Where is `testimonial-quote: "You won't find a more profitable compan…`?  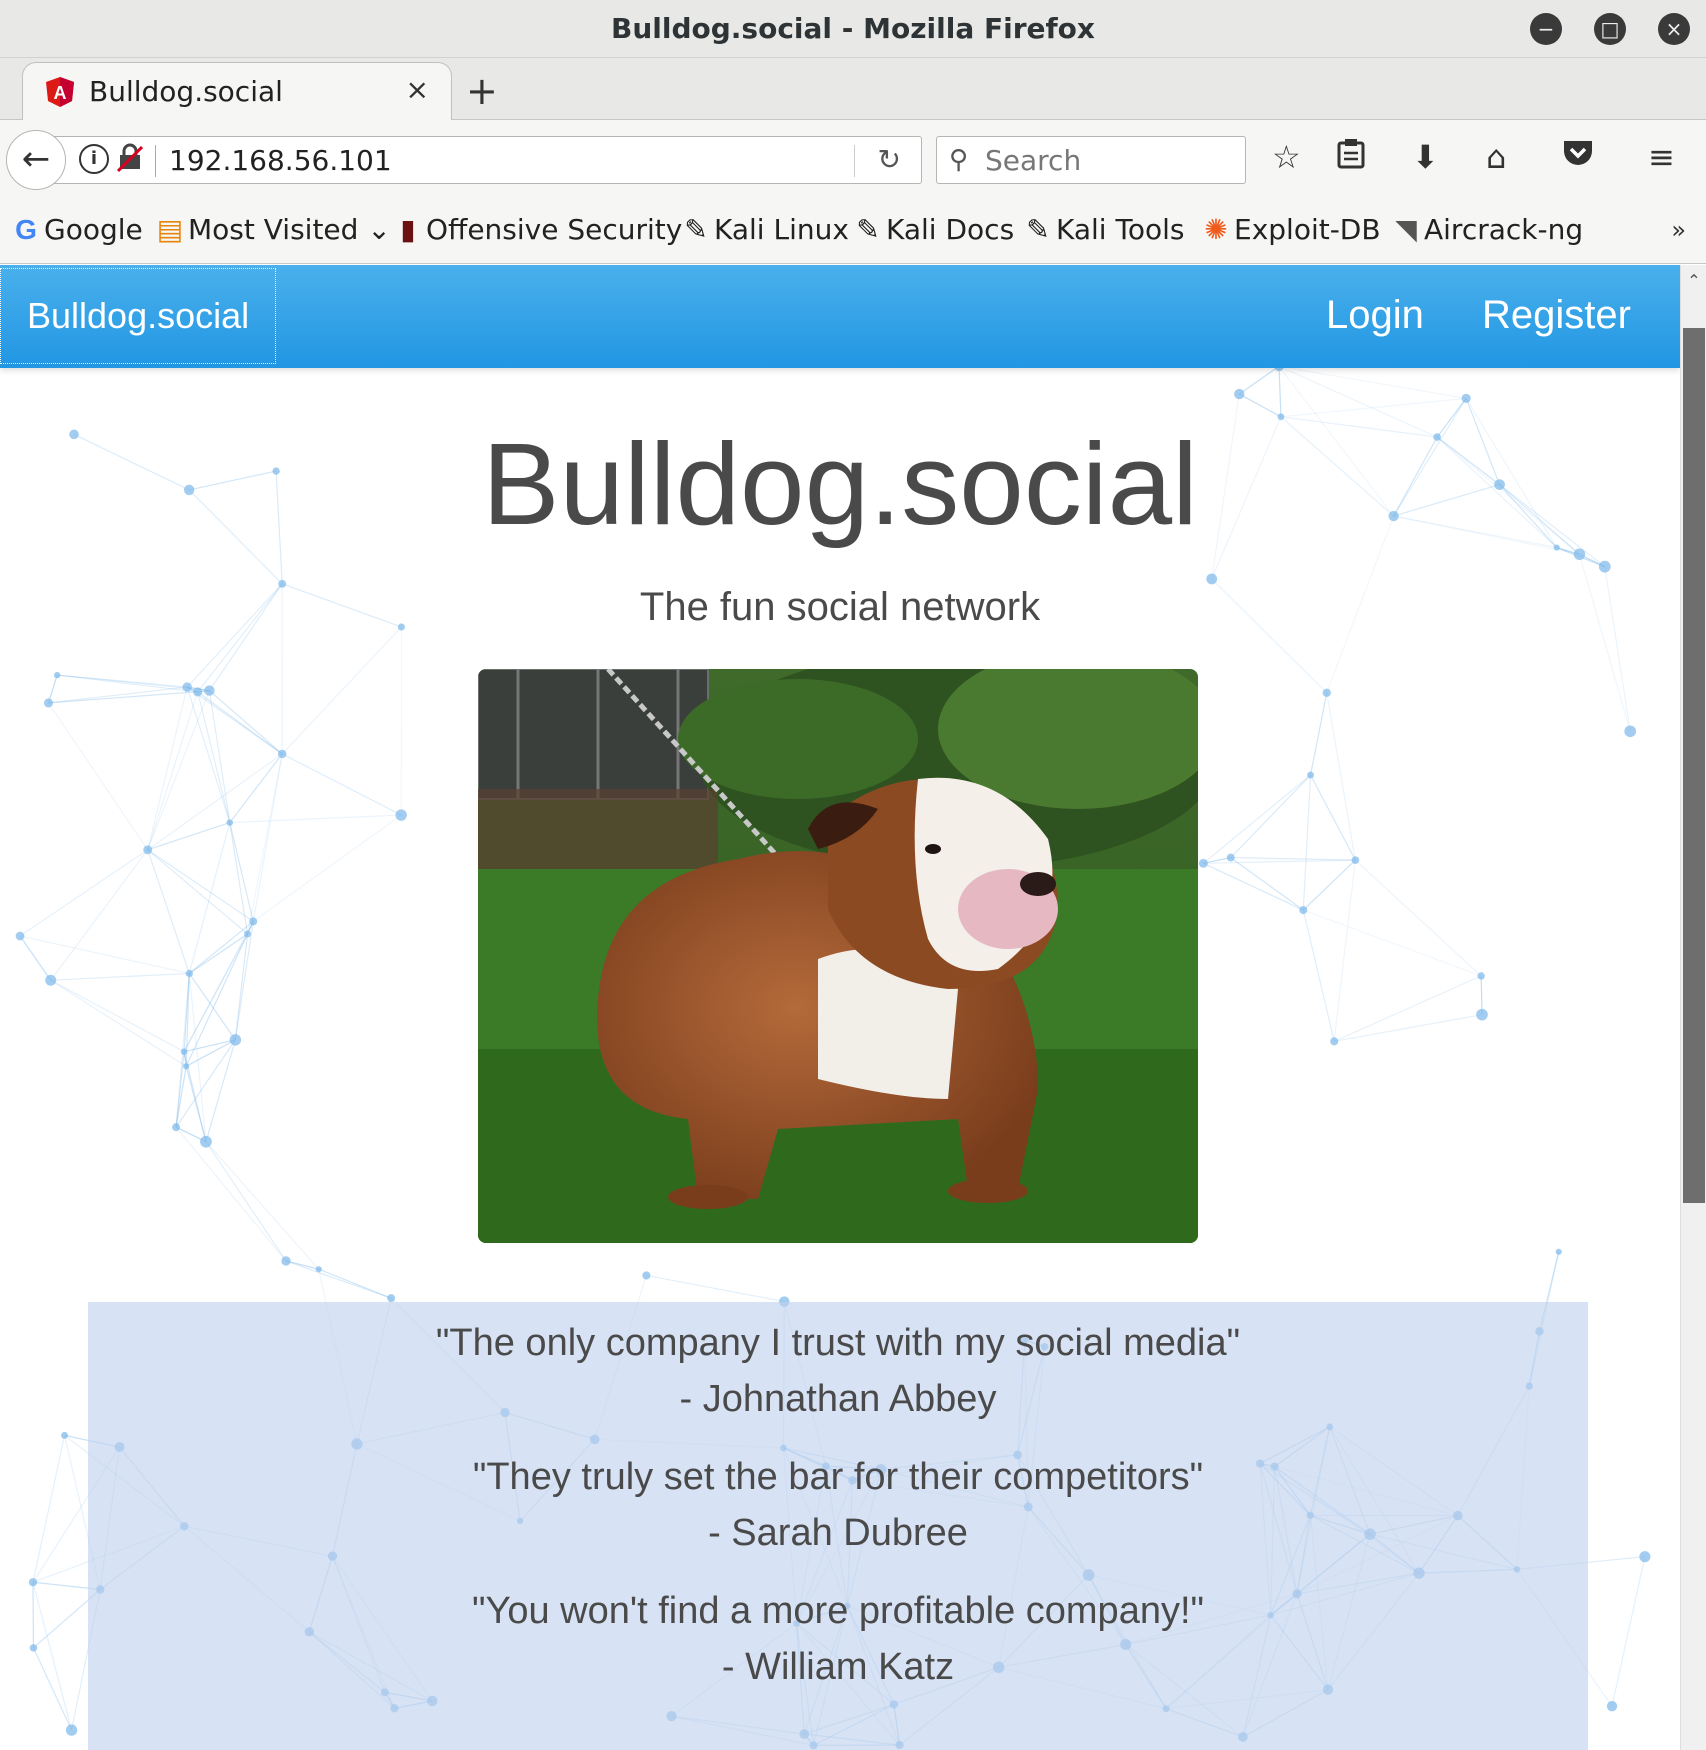 testimonial-quote: "You won't find a more profitable compan… is located at coordinates (838, 1611).